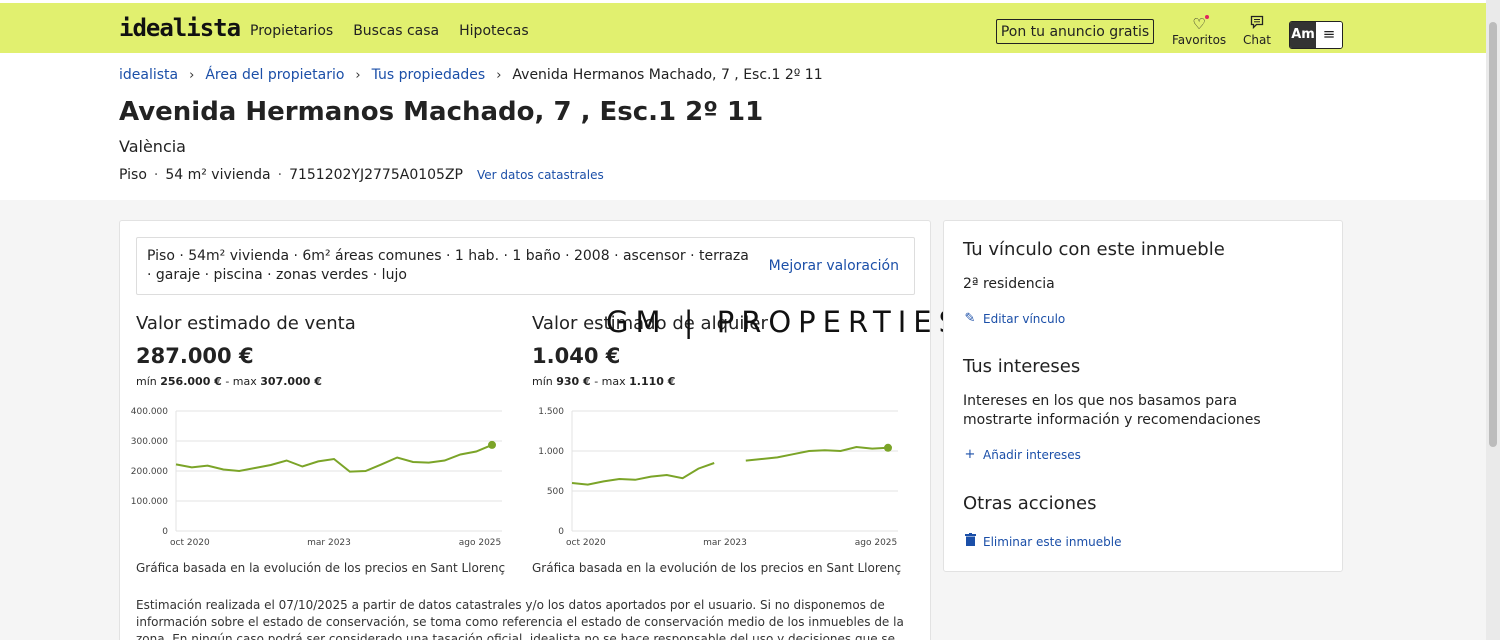 The image size is (1500, 640). What do you see at coordinates (1257, 24) in the screenshot?
I see `chat-icon` at bounding box center [1257, 24].